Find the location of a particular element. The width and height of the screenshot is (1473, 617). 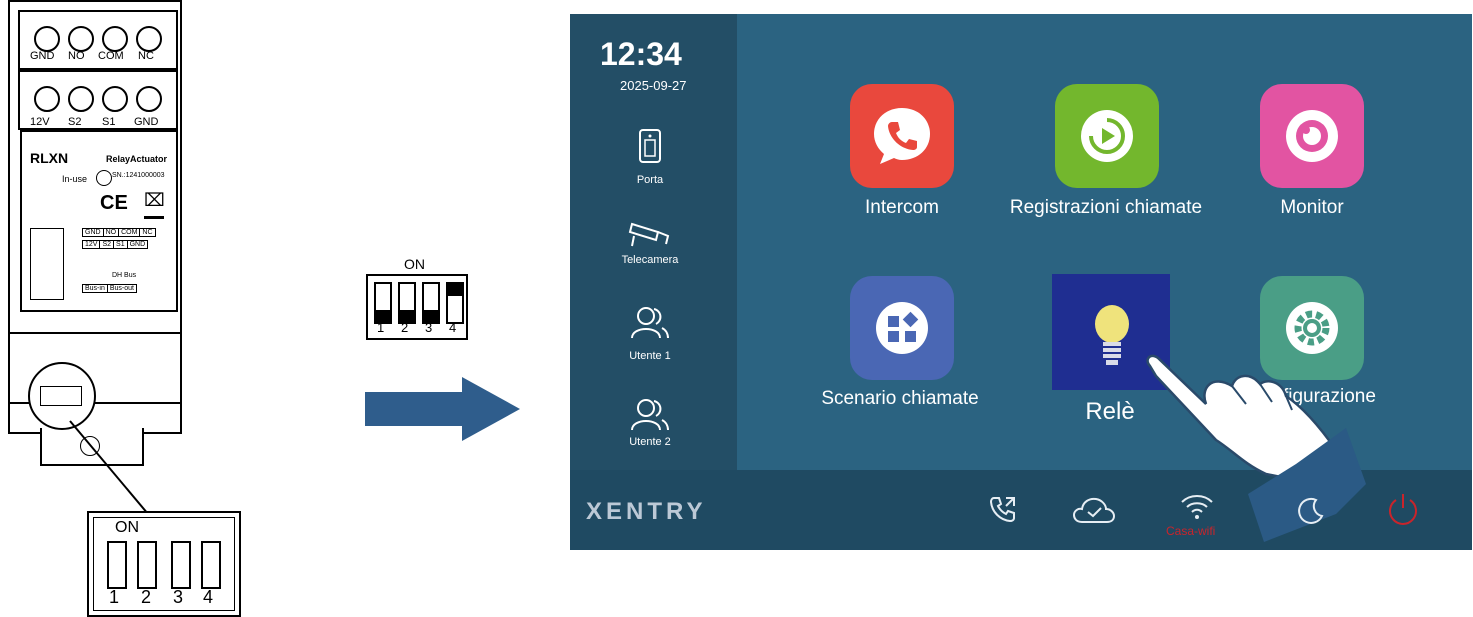

sidebar-item-porta: Porta is located at coordinates (650, 158).